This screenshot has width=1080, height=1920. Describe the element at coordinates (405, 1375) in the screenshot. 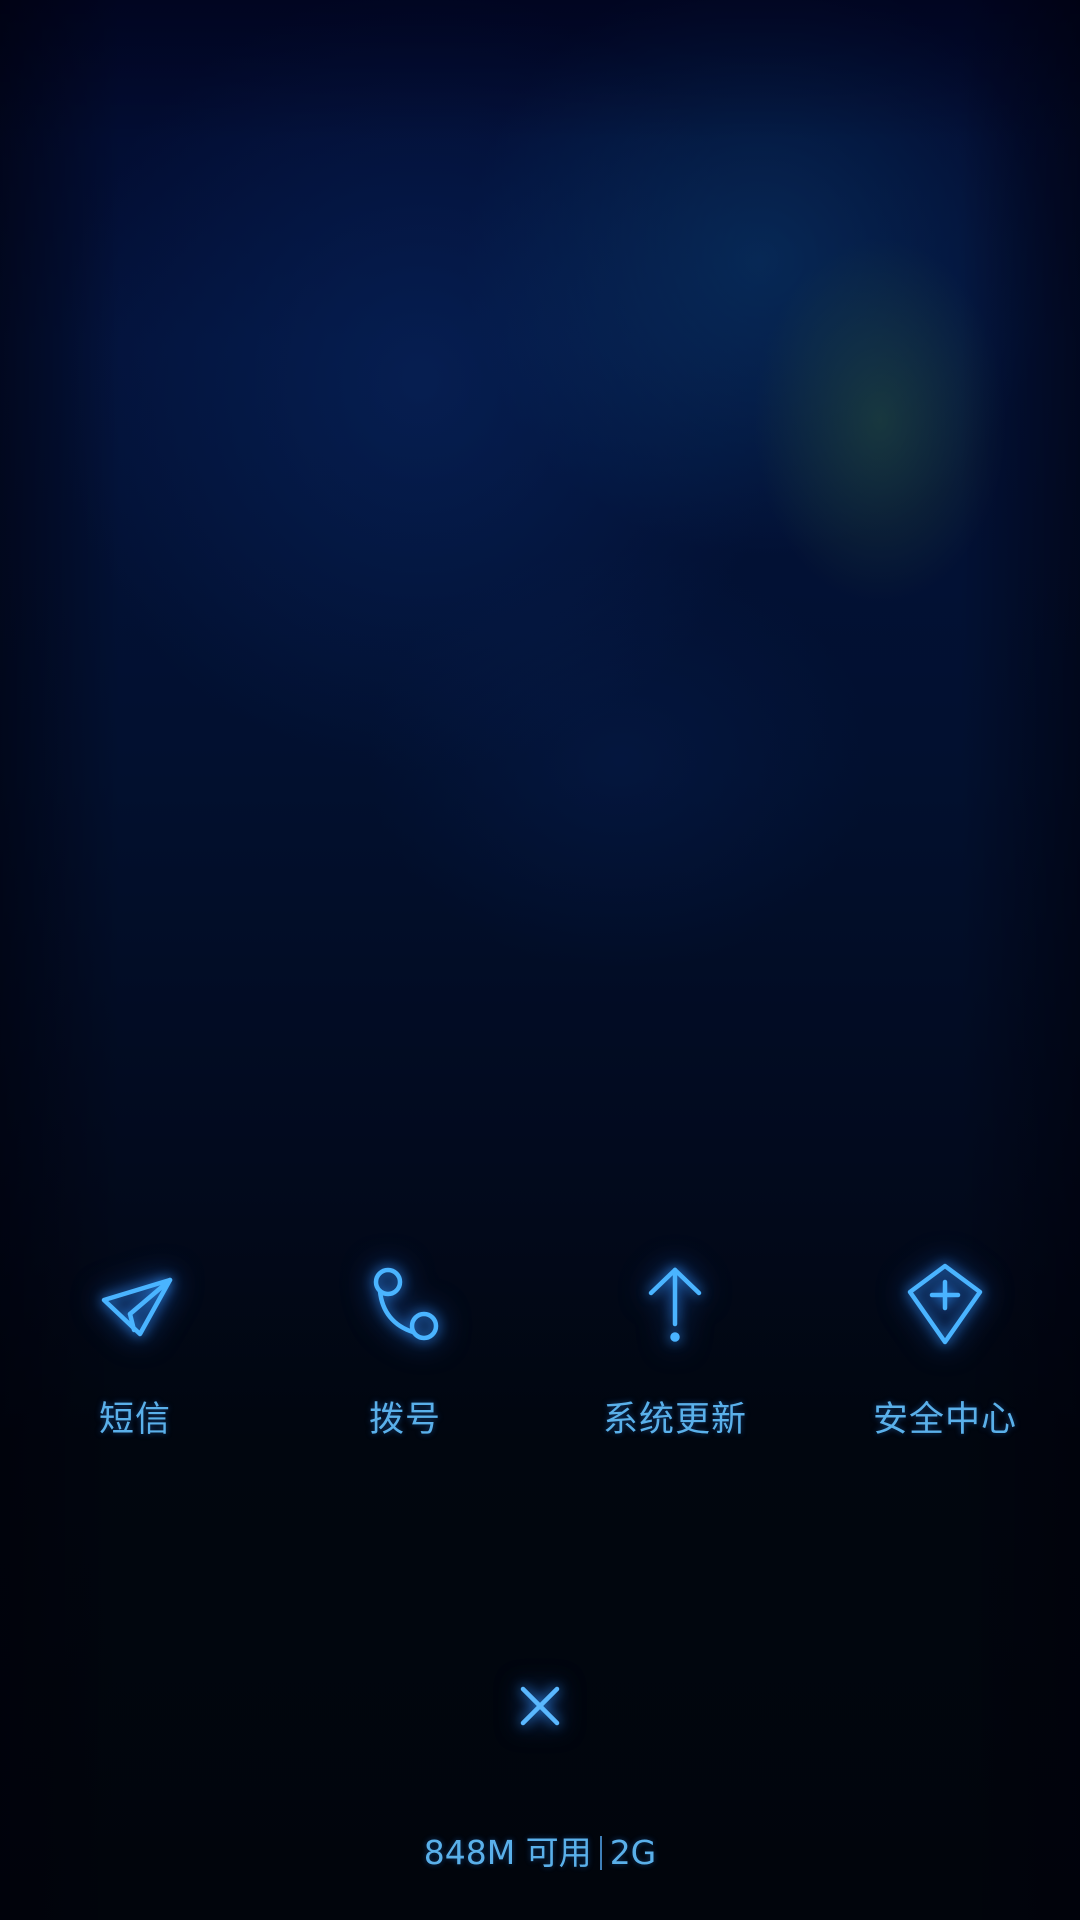

I see `app-dialer: 拨号` at that location.